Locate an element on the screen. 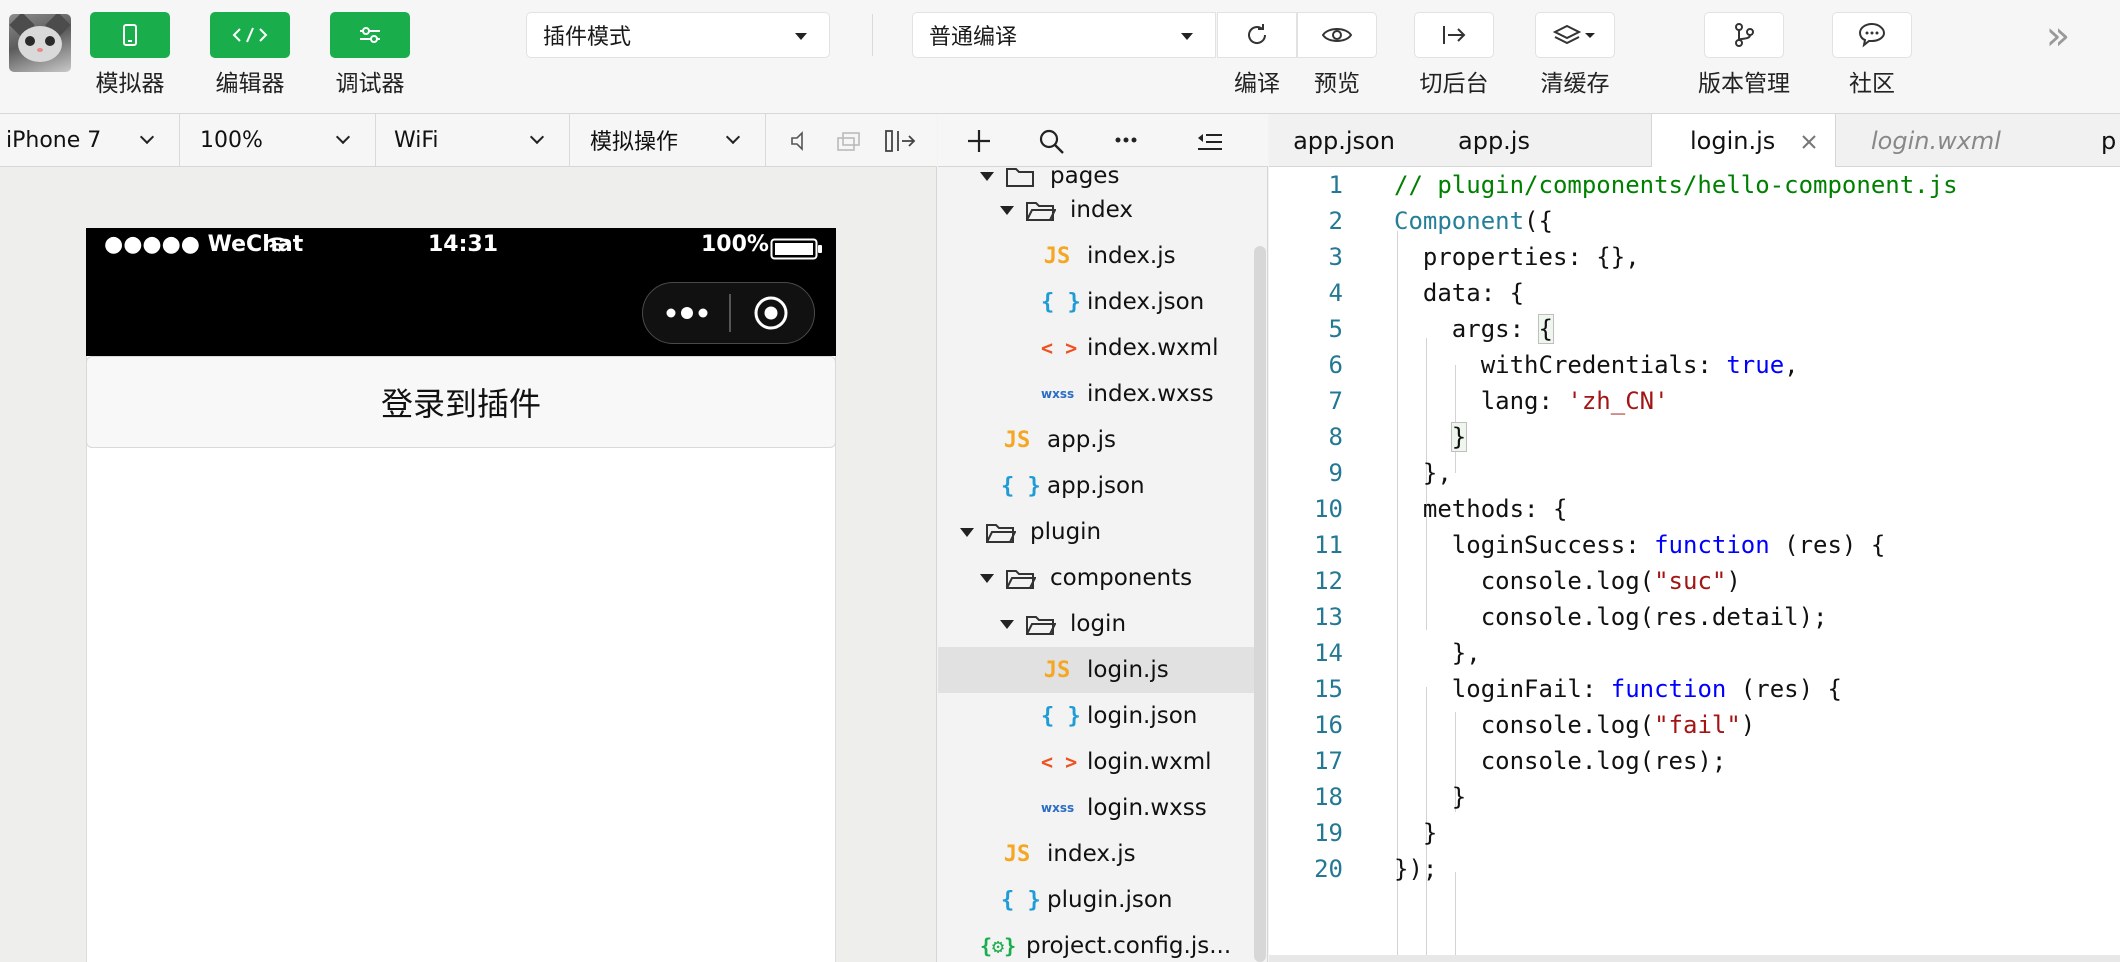 The width and height of the screenshot is (2120, 962). tree-folder-components: components is located at coordinates (1123, 578).